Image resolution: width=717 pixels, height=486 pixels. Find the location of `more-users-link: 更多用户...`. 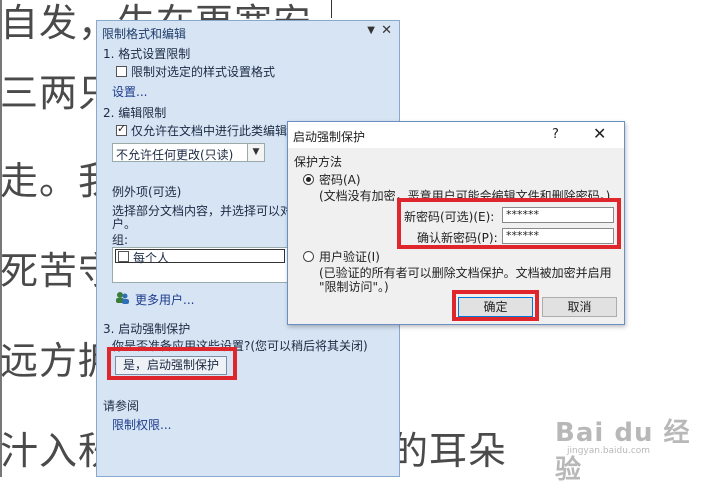

more-users-link: 更多用户... is located at coordinates (164, 299).